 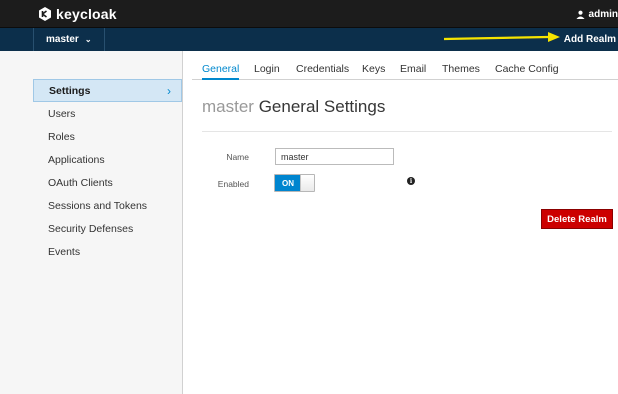 What do you see at coordinates (107, 159) in the screenshot?
I see `sidebar-item-applications: Applications` at bounding box center [107, 159].